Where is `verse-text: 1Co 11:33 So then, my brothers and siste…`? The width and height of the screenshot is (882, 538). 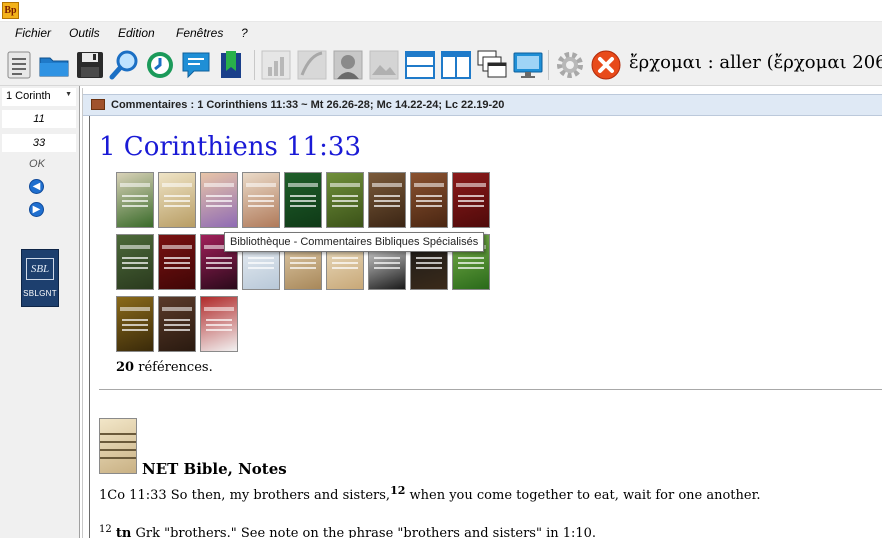
verse-text: 1Co 11:33 So then, my brothers and siste… is located at coordinates (430, 493).